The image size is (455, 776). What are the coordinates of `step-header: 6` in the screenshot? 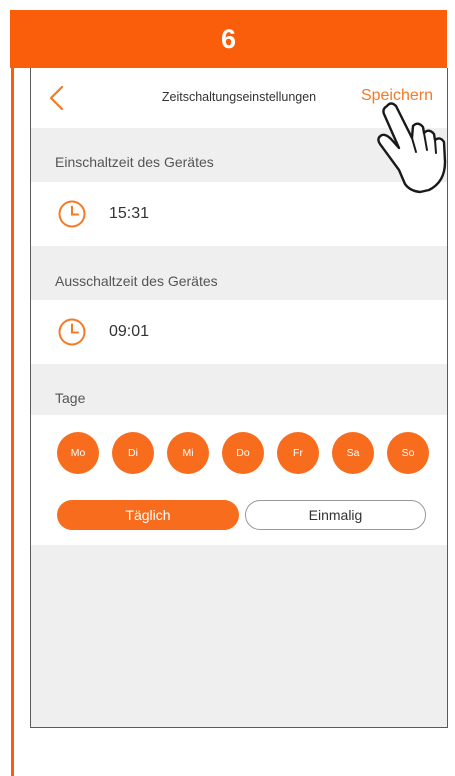 It's located at (228, 39).